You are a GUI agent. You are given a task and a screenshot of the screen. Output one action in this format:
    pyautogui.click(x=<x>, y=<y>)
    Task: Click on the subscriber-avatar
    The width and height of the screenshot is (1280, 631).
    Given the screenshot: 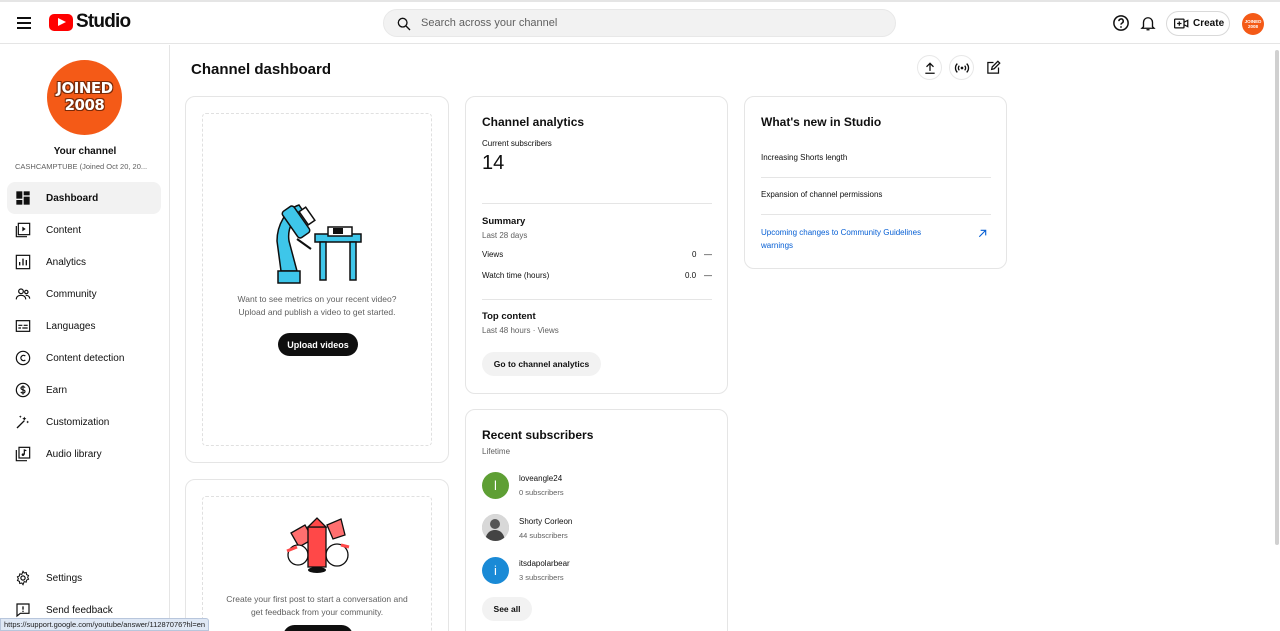 What is the action you would take?
    pyautogui.click(x=495, y=527)
    